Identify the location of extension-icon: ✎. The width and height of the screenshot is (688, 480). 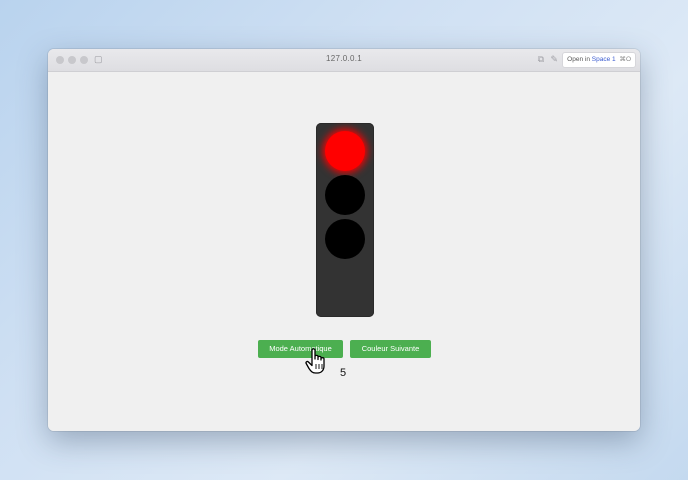
(554, 59).